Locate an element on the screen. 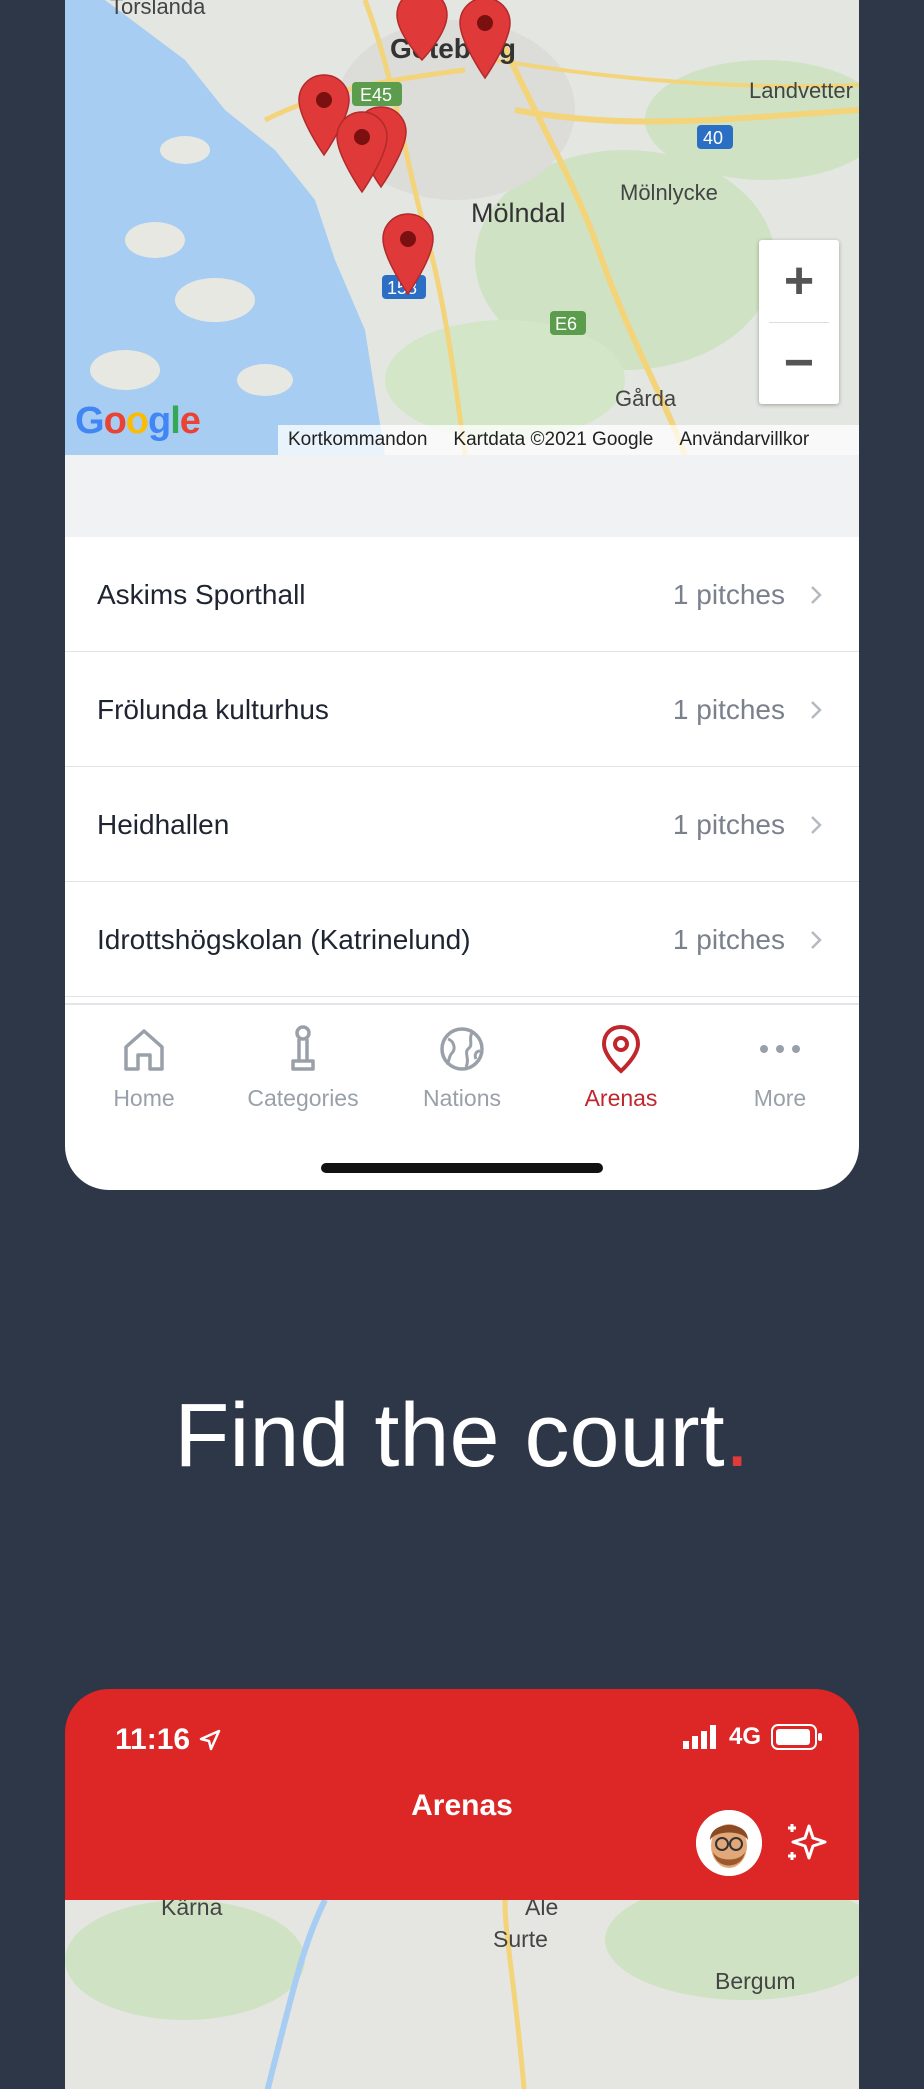 This screenshot has height=2089, width=924. zoom-in-button: + is located at coordinates (799, 281).